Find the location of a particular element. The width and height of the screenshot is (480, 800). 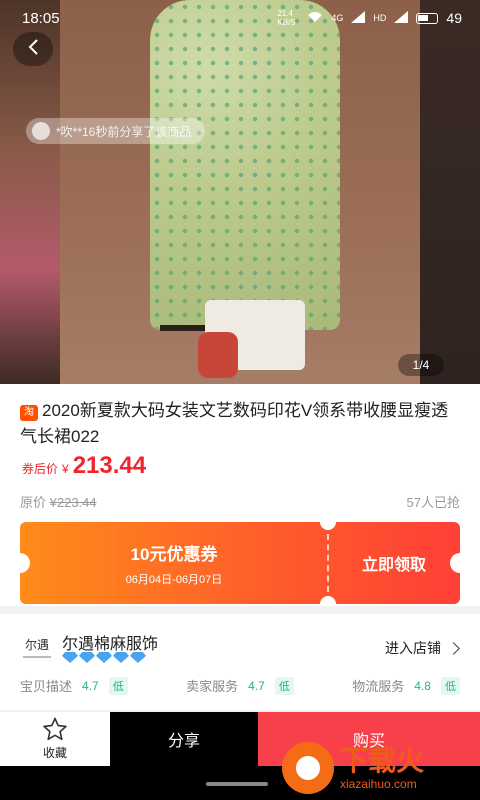

shoe-illustration is located at coordinates (218, 355).